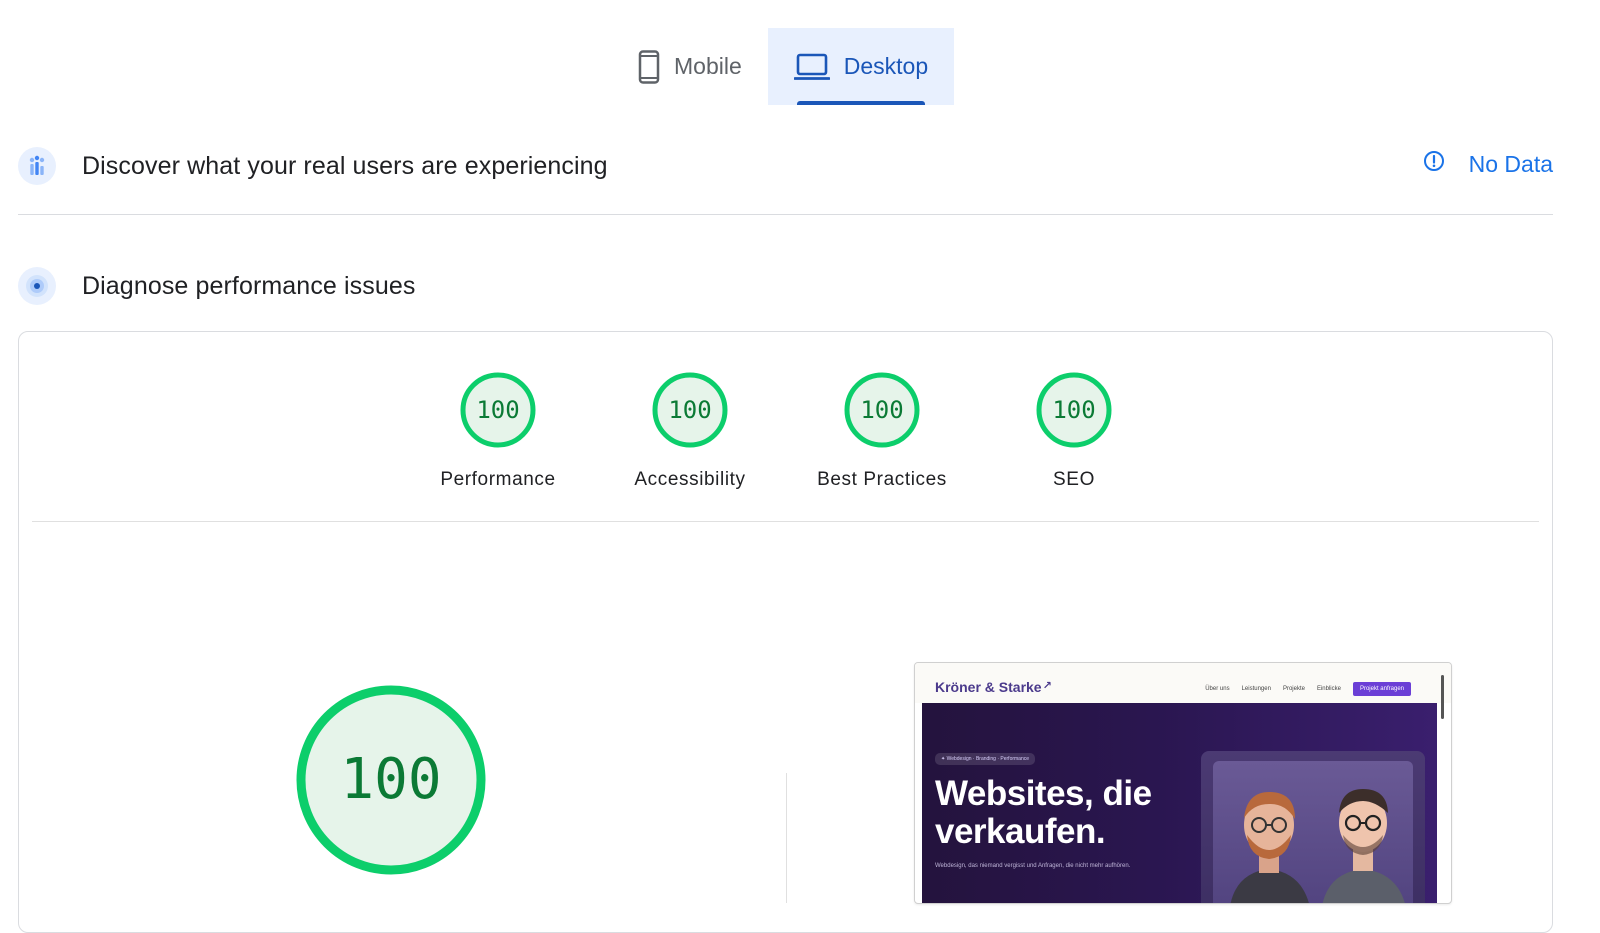 The height and width of the screenshot is (933, 1600). What do you see at coordinates (811, 67) in the screenshot?
I see `laptop-icon` at bounding box center [811, 67].